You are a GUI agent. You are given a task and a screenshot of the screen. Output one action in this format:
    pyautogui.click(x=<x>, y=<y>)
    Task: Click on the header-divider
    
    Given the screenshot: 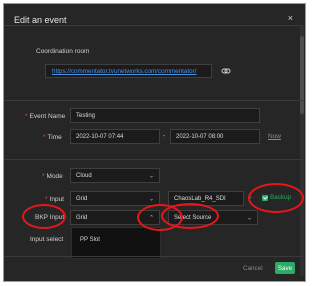 What is the action you would take?
    pyautogui.click(x=153, y=25)
    